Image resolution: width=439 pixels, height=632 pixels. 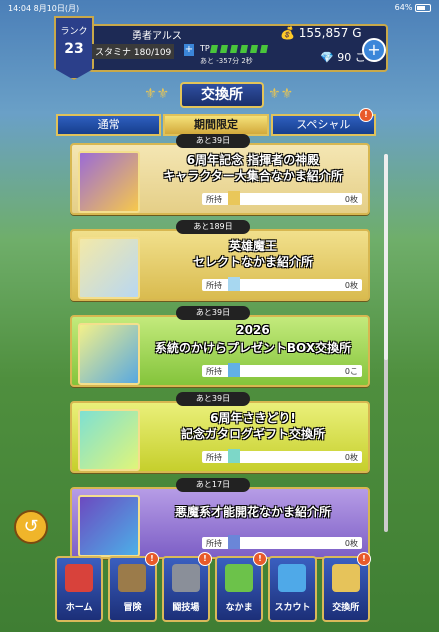 What do you see at coordinates (253, 160) in the screenshot?
I see `card-title-line1: 6周年記念 指揮者の神殿` at bounding box center [253, 160].